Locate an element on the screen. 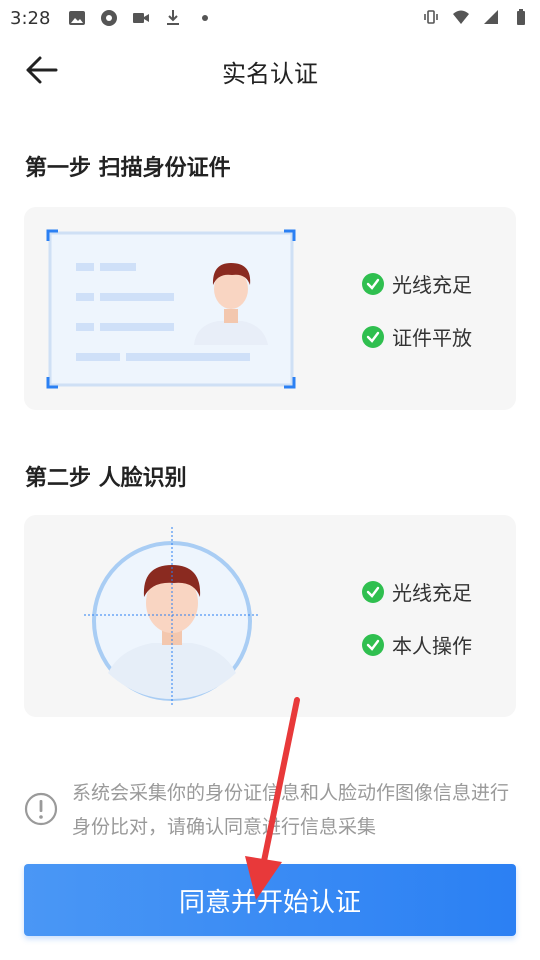 The image size is (540, 960). status-left-icons is located at coordinates (141, 18).